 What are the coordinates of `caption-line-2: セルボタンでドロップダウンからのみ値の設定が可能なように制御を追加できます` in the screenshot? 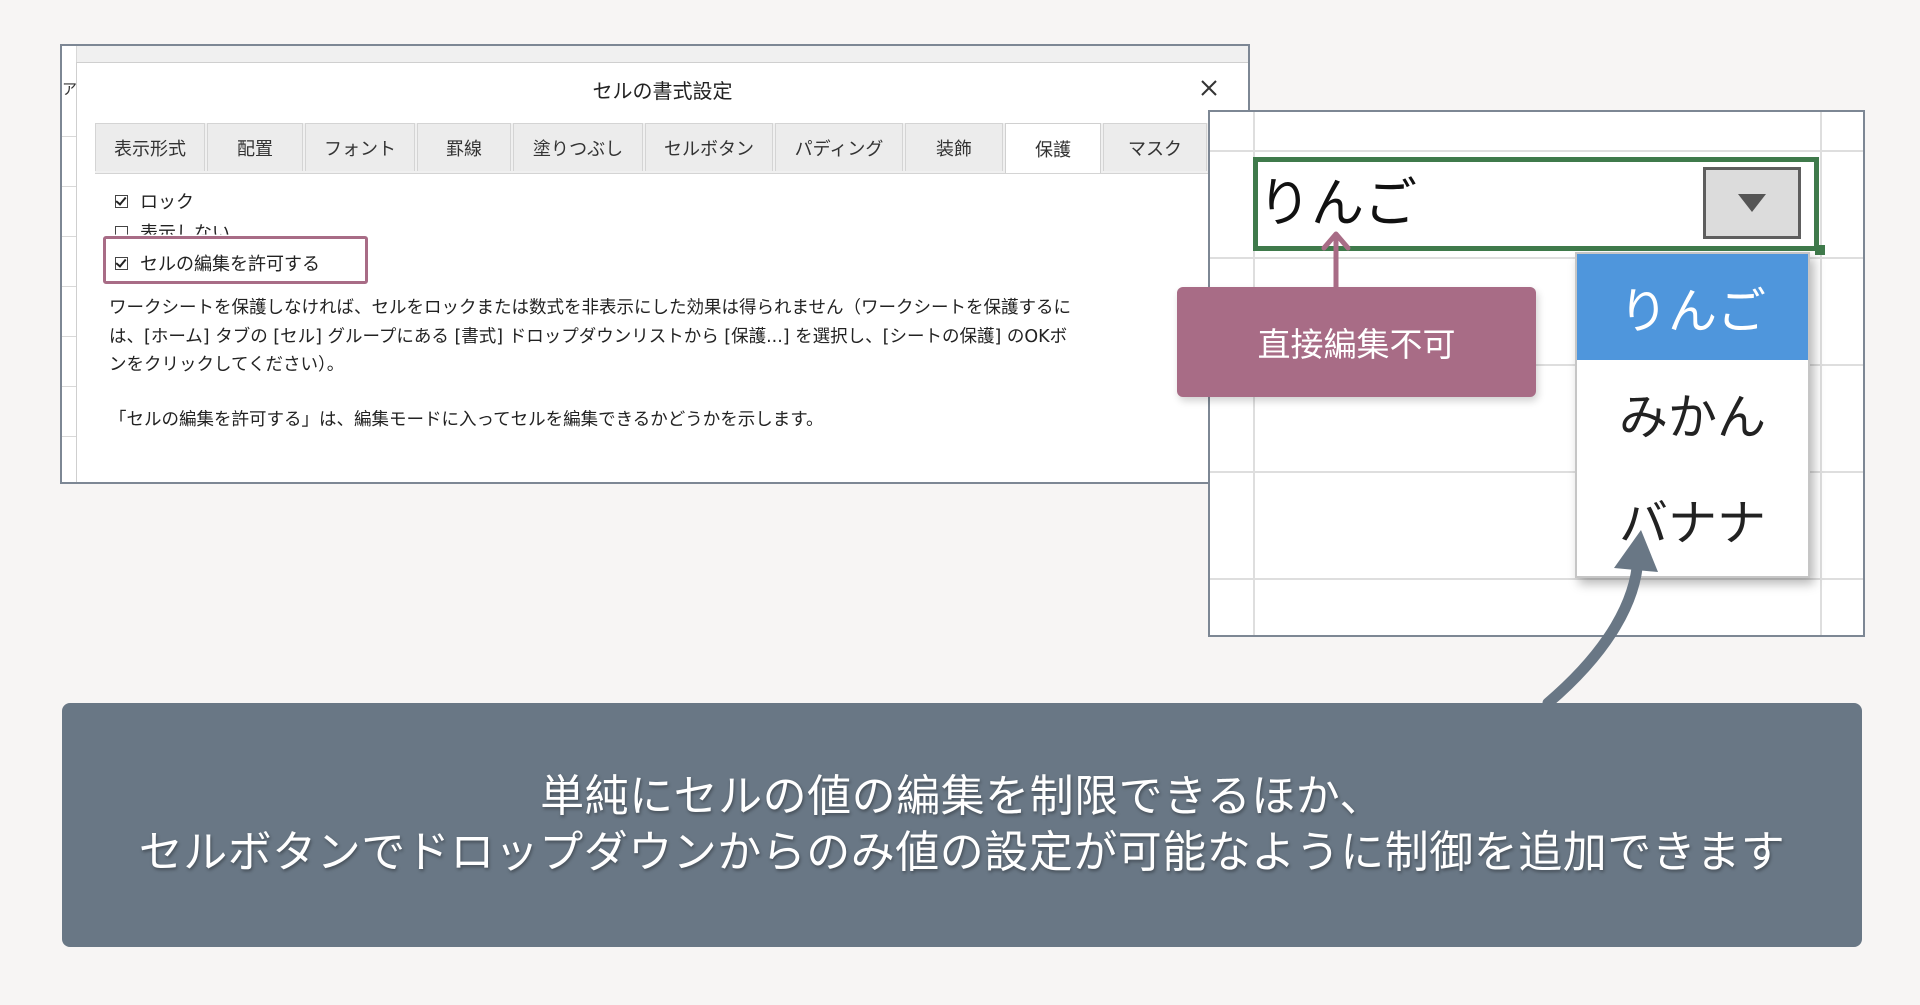 It's located at (962, 852).